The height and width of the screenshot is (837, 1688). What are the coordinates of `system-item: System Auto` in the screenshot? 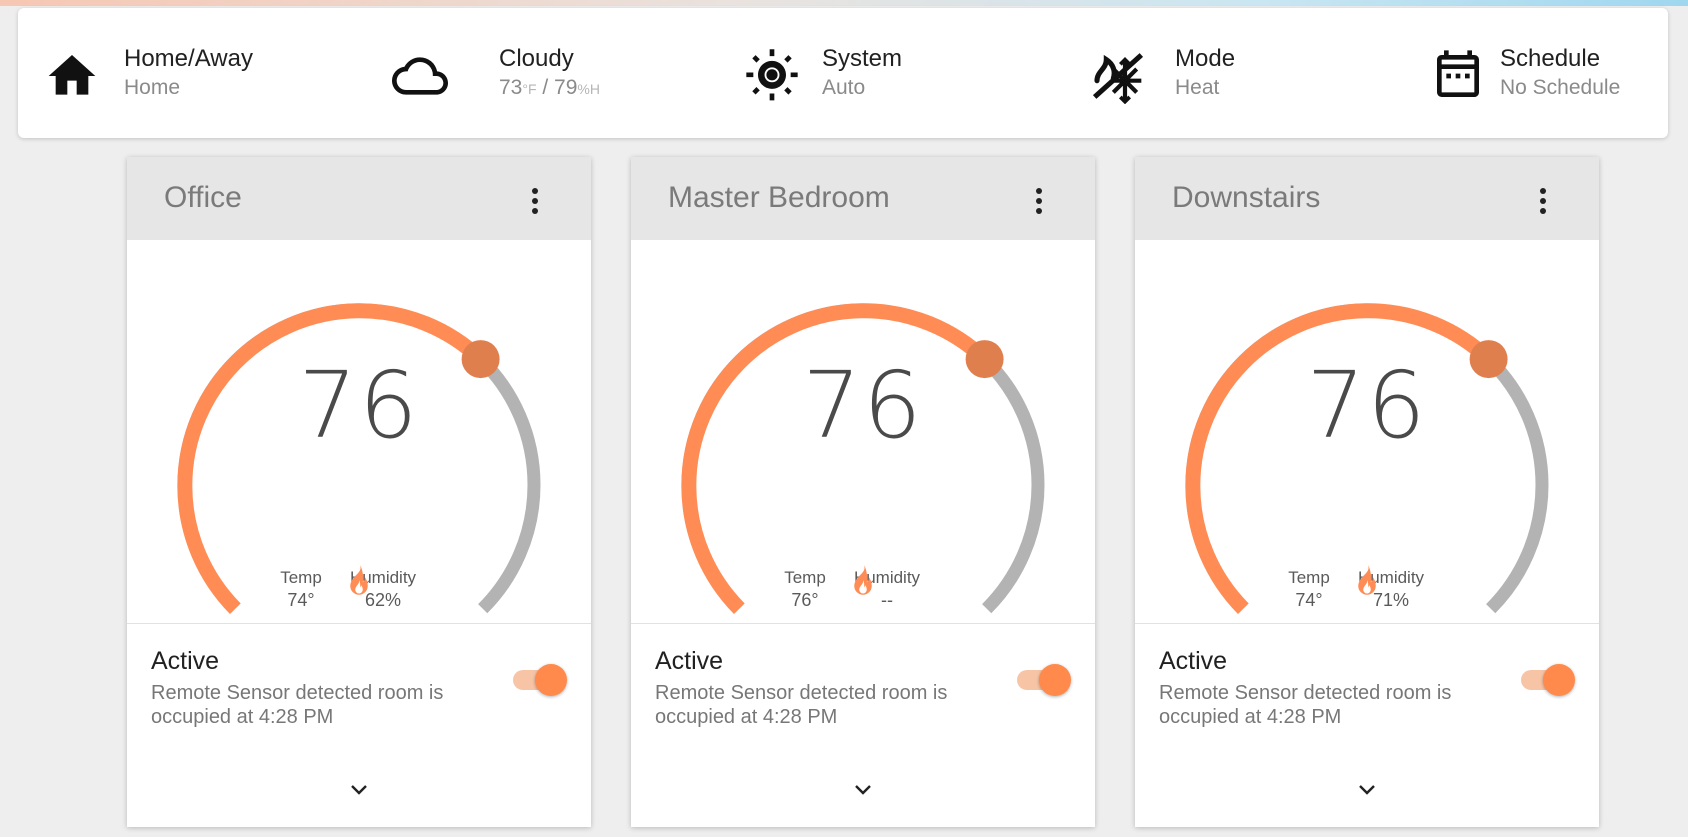 It's located at (892, 73).